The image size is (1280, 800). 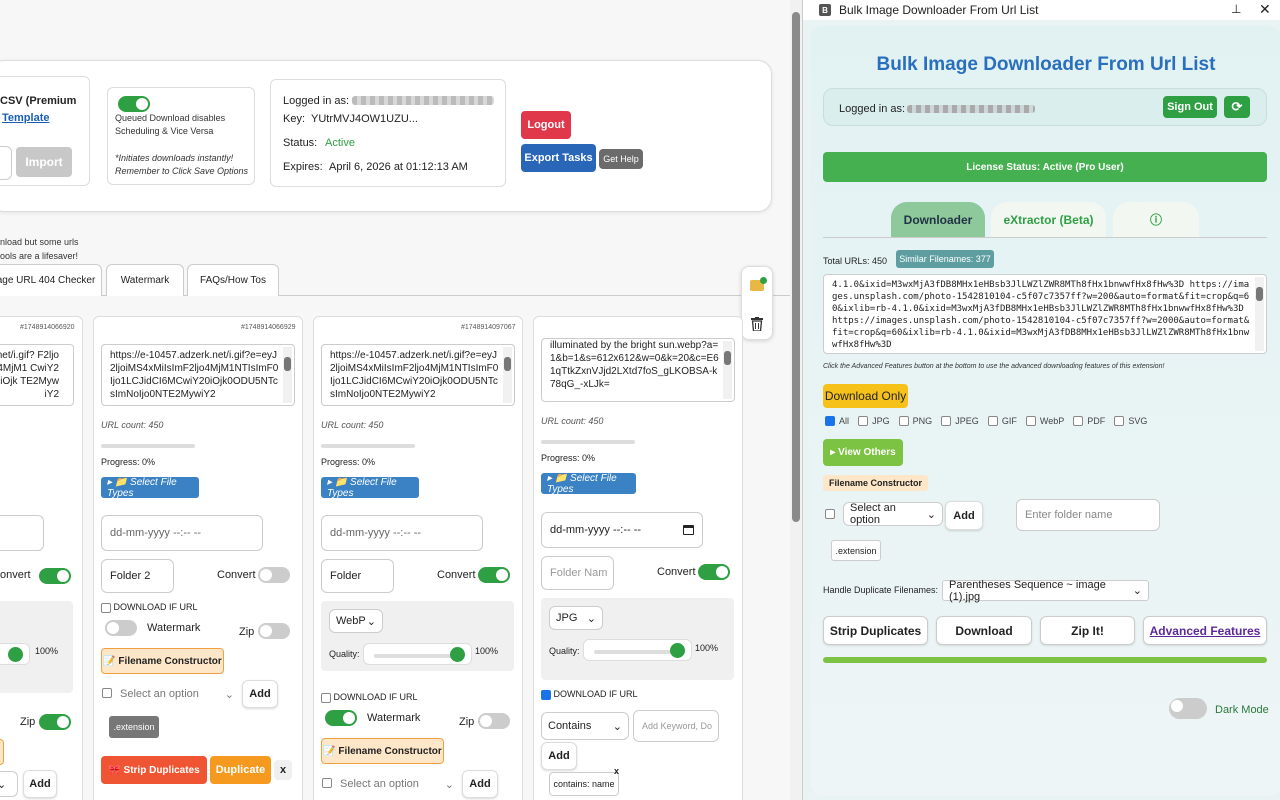 What do you see at coordinates (1236, 9) in the screenshot?
I see `pin-icon: ⊥` at bounding box center [1236, 9].